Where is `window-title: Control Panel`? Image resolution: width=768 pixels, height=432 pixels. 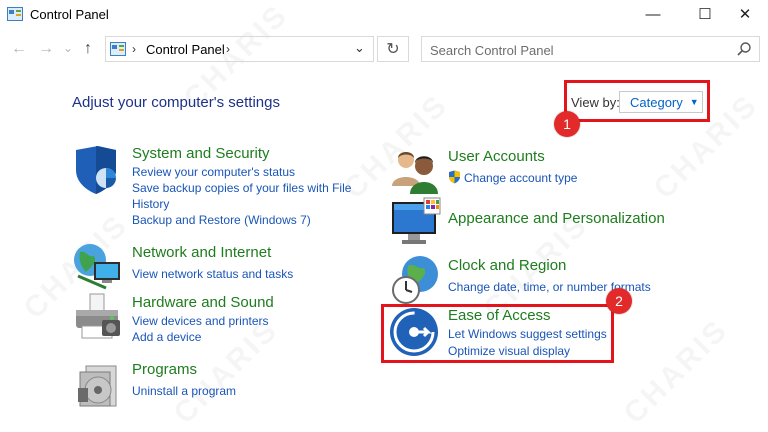
window-title: Control Panel is located at coordinates (69, 14).